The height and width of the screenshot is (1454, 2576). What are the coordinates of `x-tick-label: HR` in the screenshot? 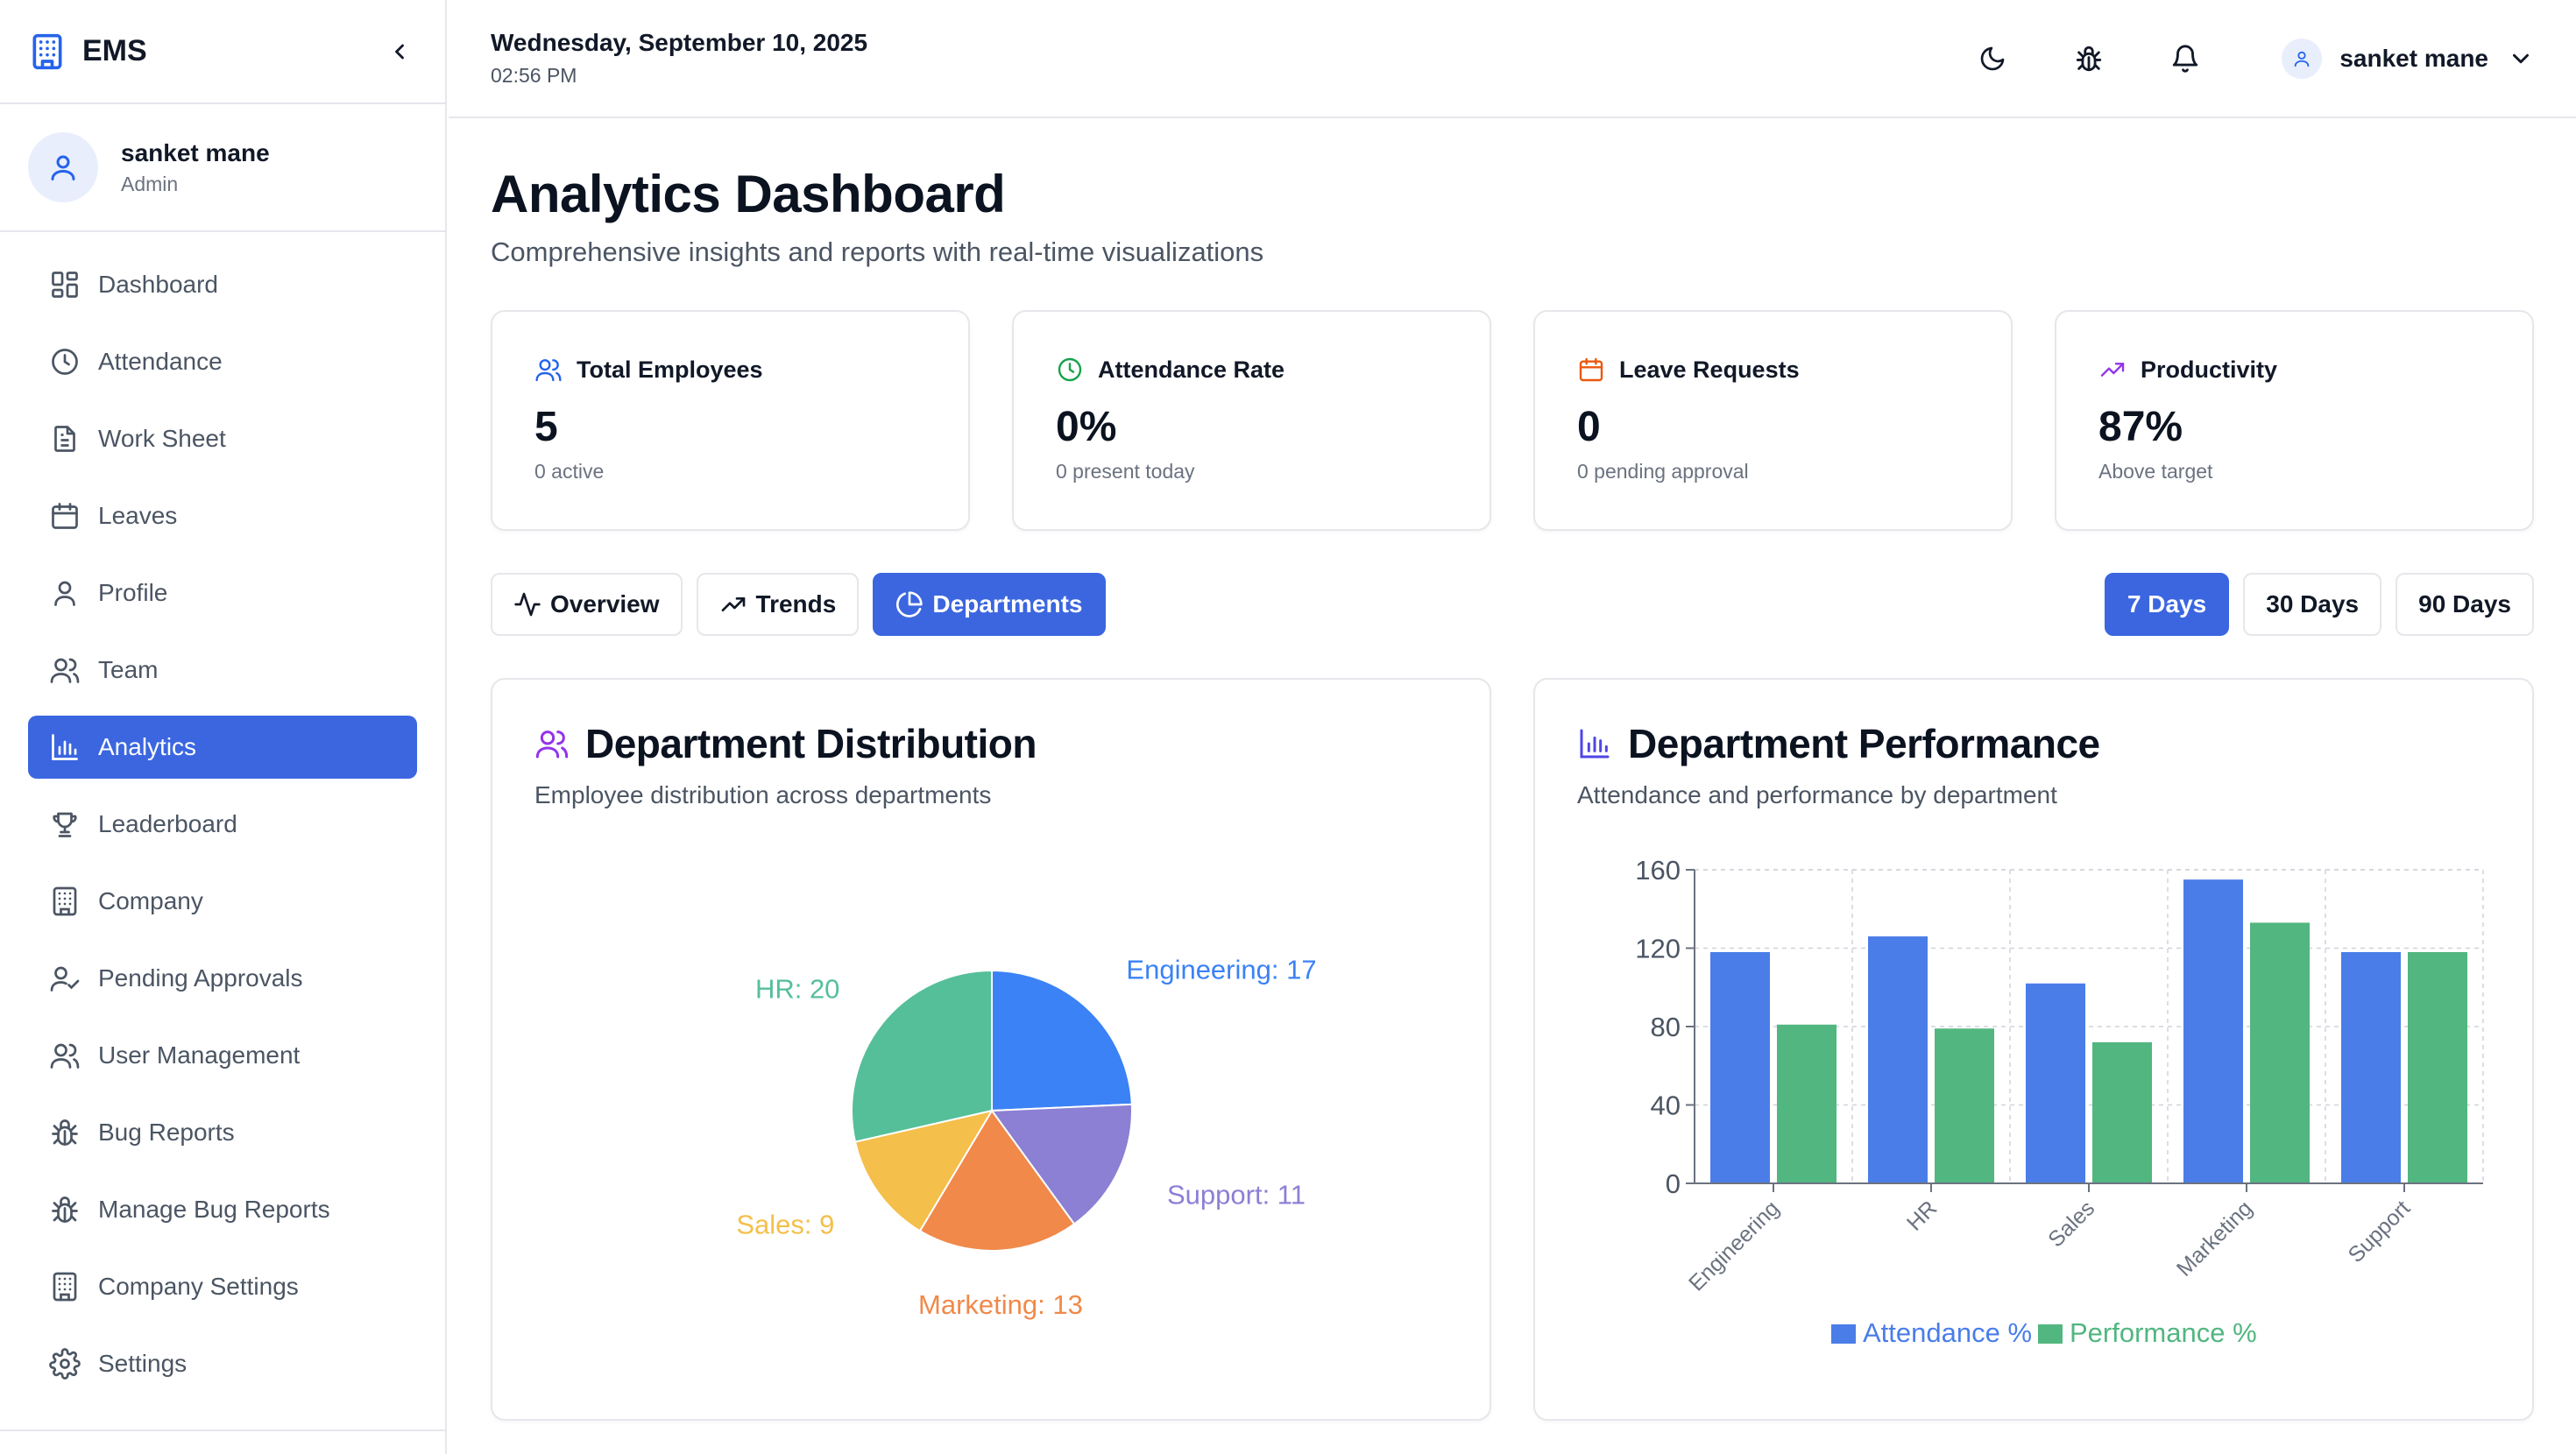 It's located at (1922, 1215).